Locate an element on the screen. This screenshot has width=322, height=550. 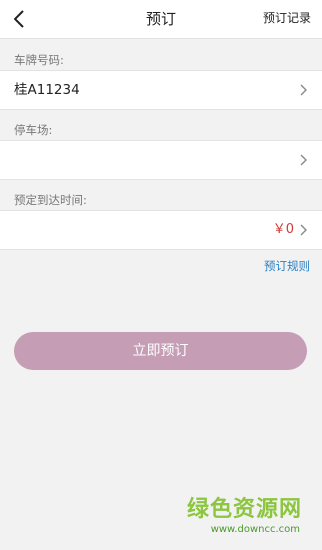
book-now-button: 立即预订 is located at coordinates (160, 351).